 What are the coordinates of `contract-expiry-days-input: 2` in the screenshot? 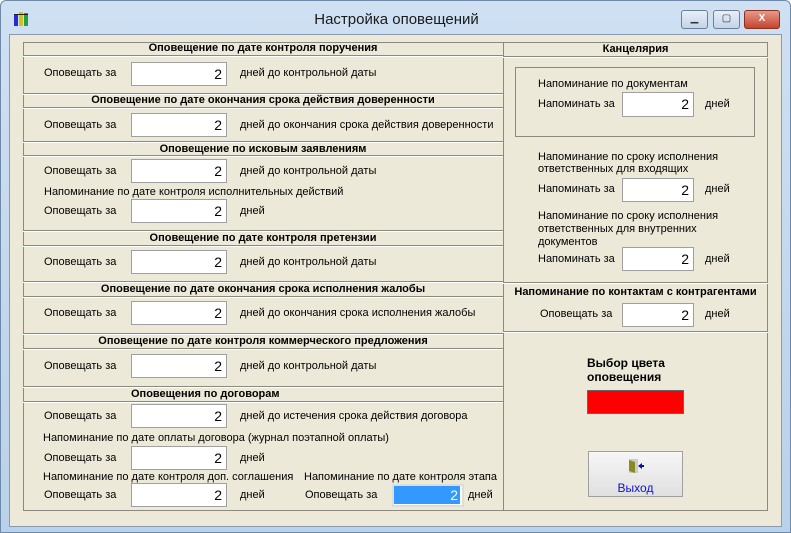 It's located at (179, 416).